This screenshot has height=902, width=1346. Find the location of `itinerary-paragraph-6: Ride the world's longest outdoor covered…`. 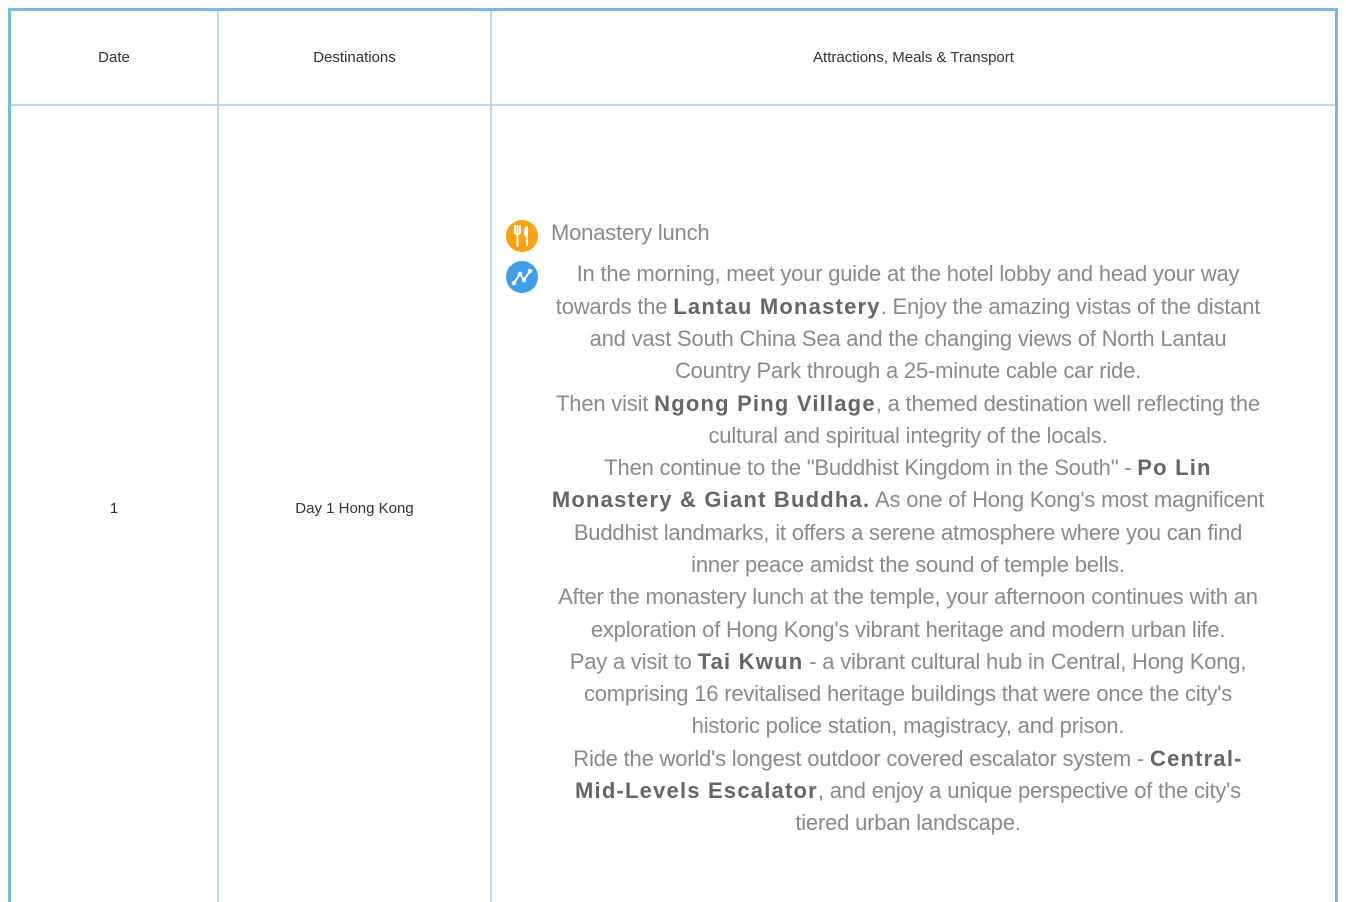

itinerary-paragraph-6: Ride the world's longest outdoor covered… is located at coordinates (908, 791).